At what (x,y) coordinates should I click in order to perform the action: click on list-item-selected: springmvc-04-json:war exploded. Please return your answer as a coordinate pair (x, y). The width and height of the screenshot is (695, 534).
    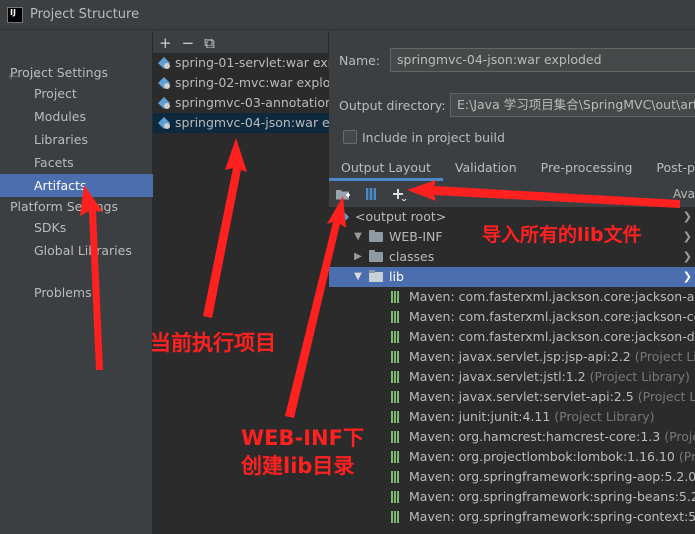
    Looking at the image, I should click on (241, 123).